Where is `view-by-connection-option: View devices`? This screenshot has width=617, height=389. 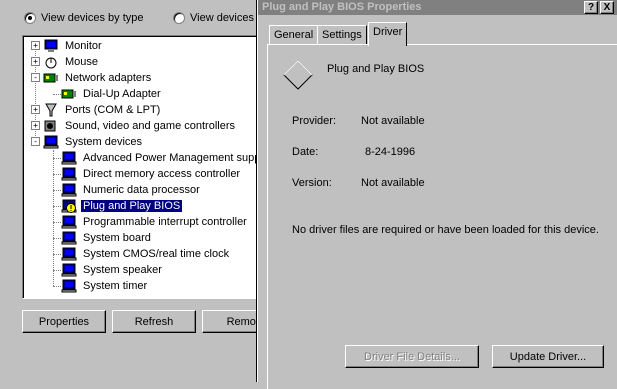 view-by-connection-option: View devices is located at coordinates (213, 18).